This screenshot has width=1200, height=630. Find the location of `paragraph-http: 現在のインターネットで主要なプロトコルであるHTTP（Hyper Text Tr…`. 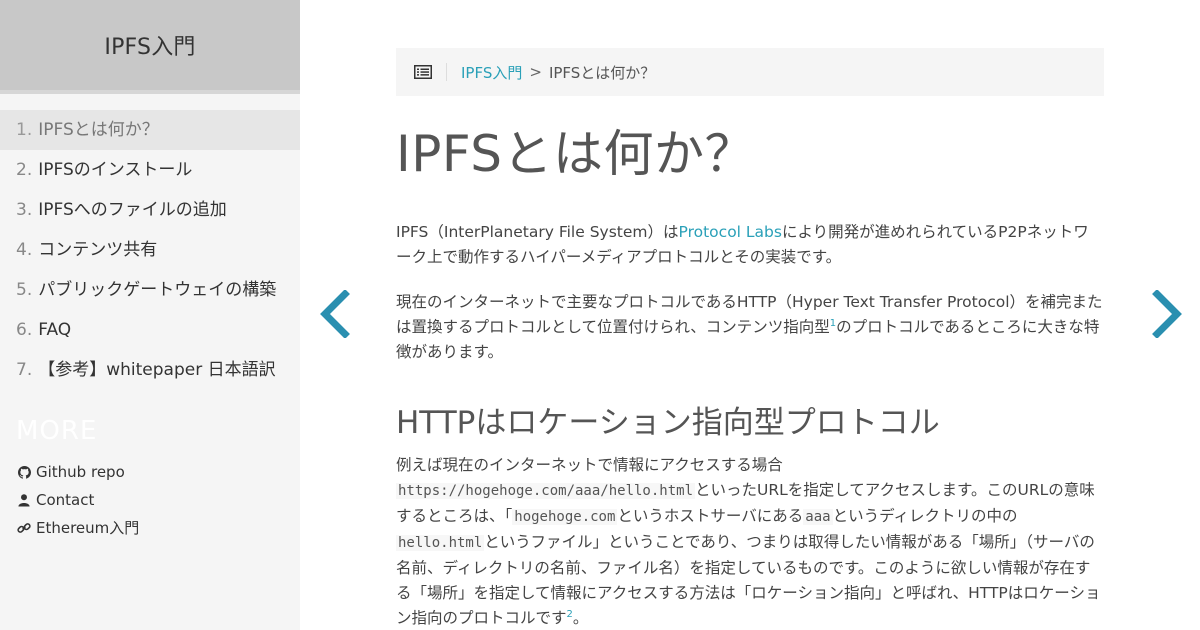

paragraph-http: 現在のインターネットで主要なプロトコルであるHTTP（Hyper Text Tr… is located at coordinates (750, 327).